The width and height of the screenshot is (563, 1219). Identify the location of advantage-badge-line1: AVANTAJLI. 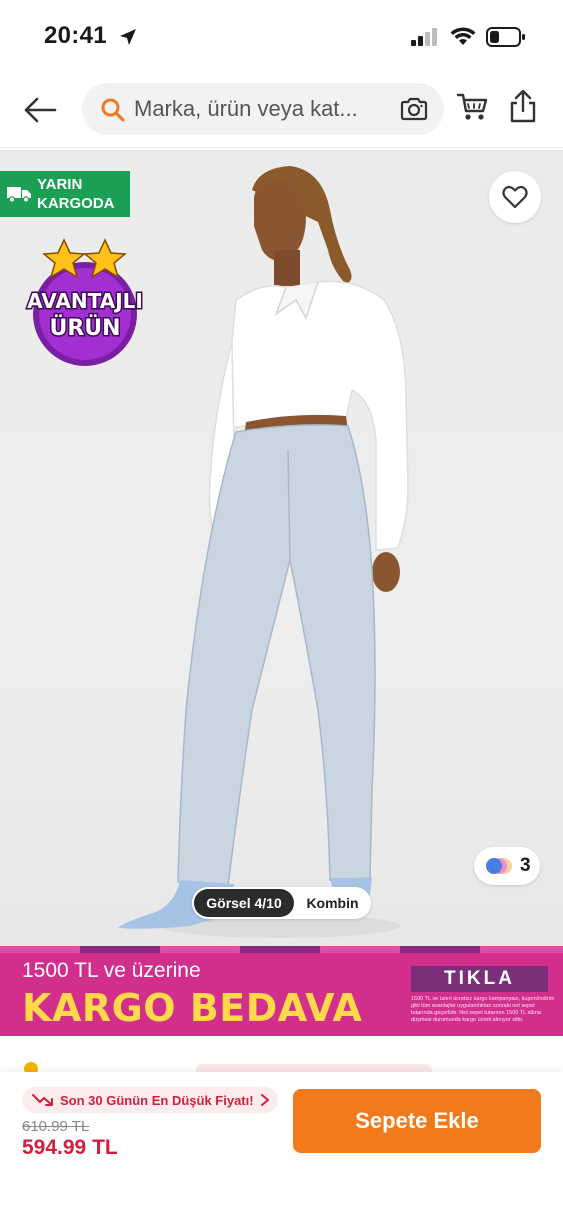
(85, 301).